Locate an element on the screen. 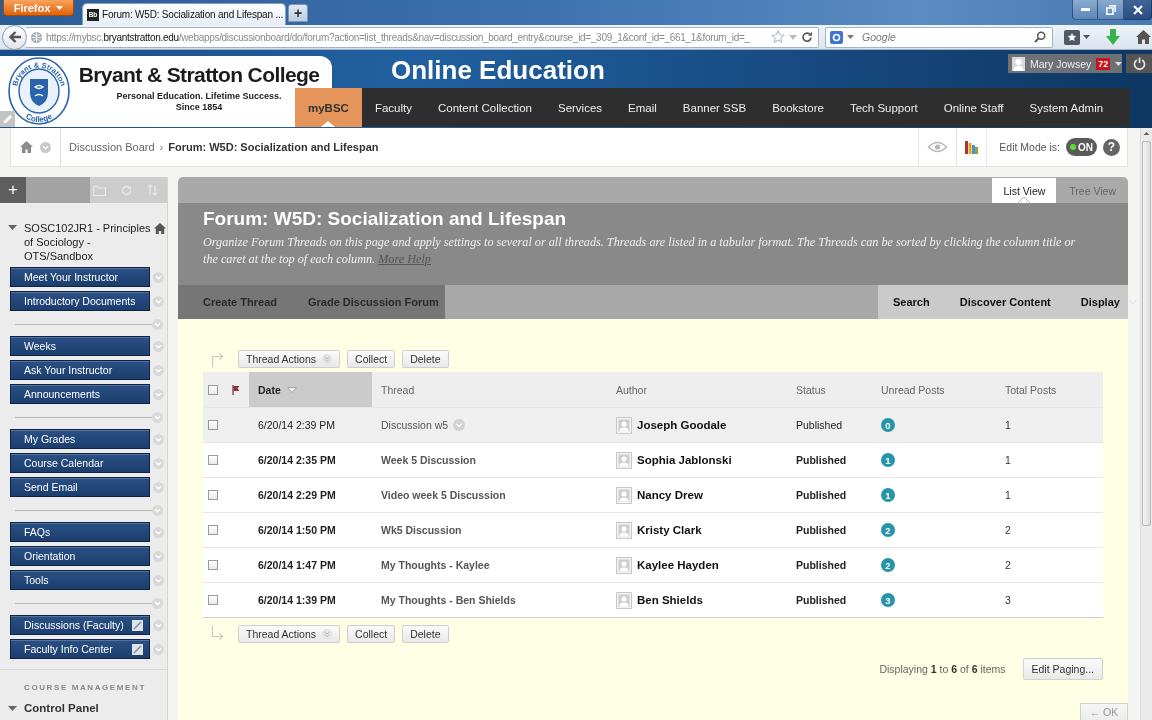 Image resolution: width=1152 pixels, height=720 pixels. menu-tab: Bookstore is located at coordinates (798, 107).